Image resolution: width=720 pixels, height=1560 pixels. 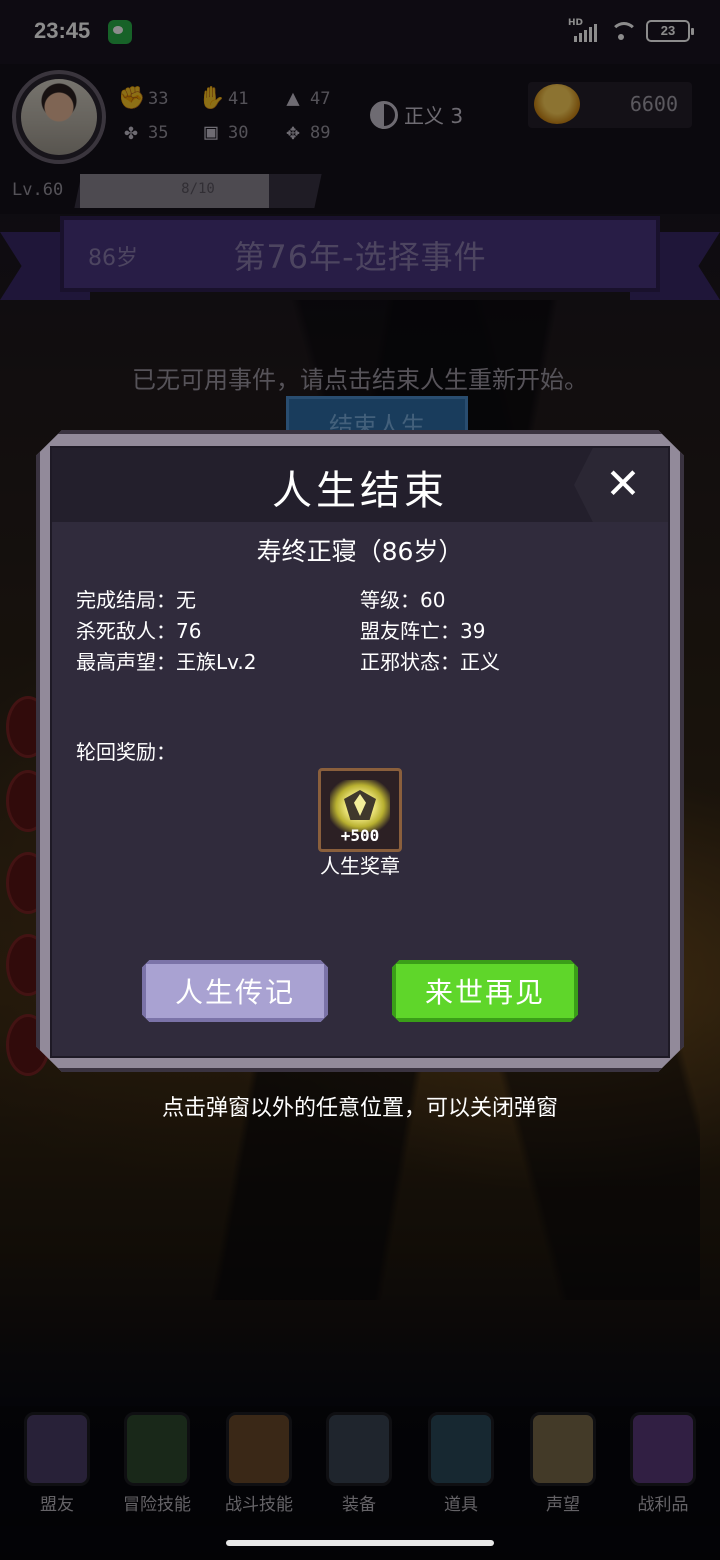 What do you see at coordinates (360, 866) in the screenshot?
I see `reward-name: 人生奖章` at bounding box center [360, 866].